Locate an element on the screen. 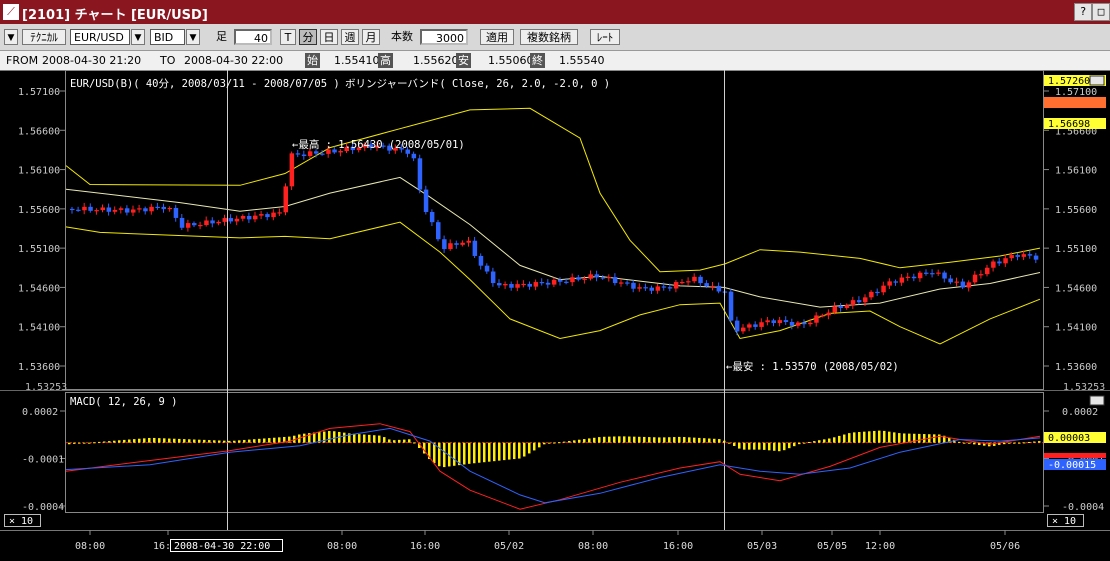 The image size is (1110, 561). time-tick: 05/06 is located at coordinates (1005, 546).